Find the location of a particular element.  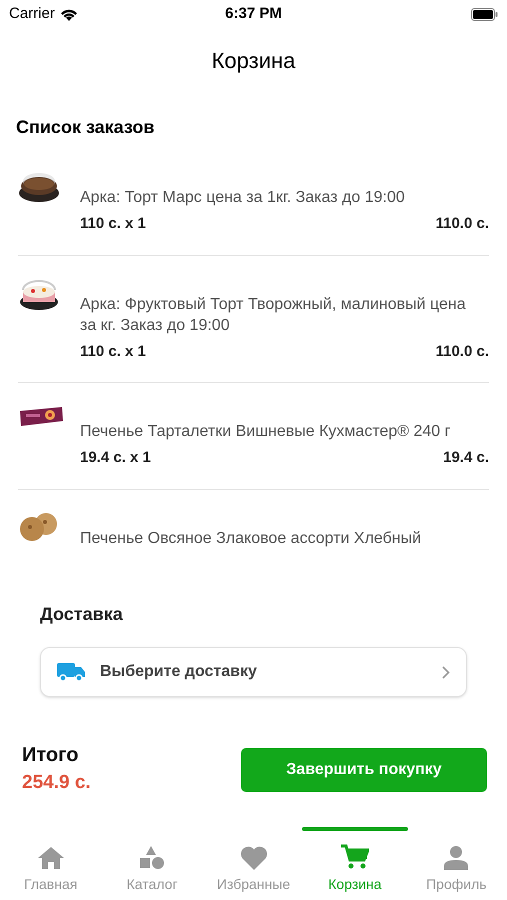

delivery-selector: Выберите доставку is located at coordinates (253, 672).